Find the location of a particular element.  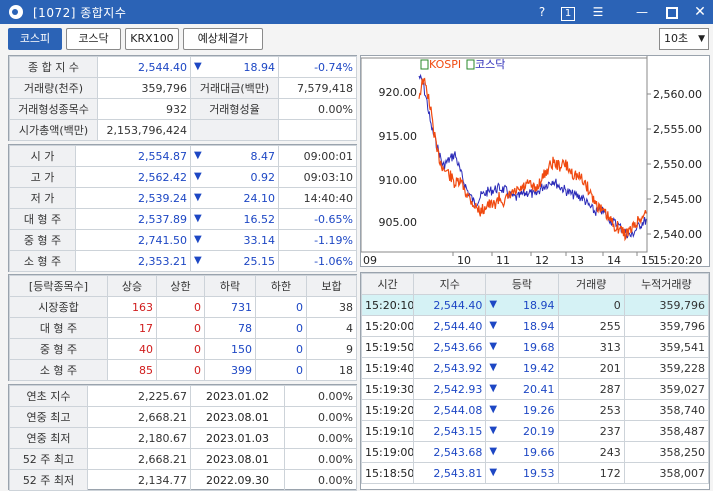

table-row: 15:18:50 2,543.81 ▼ 19.53 172 358,007 is located at coordinates (535, 473).